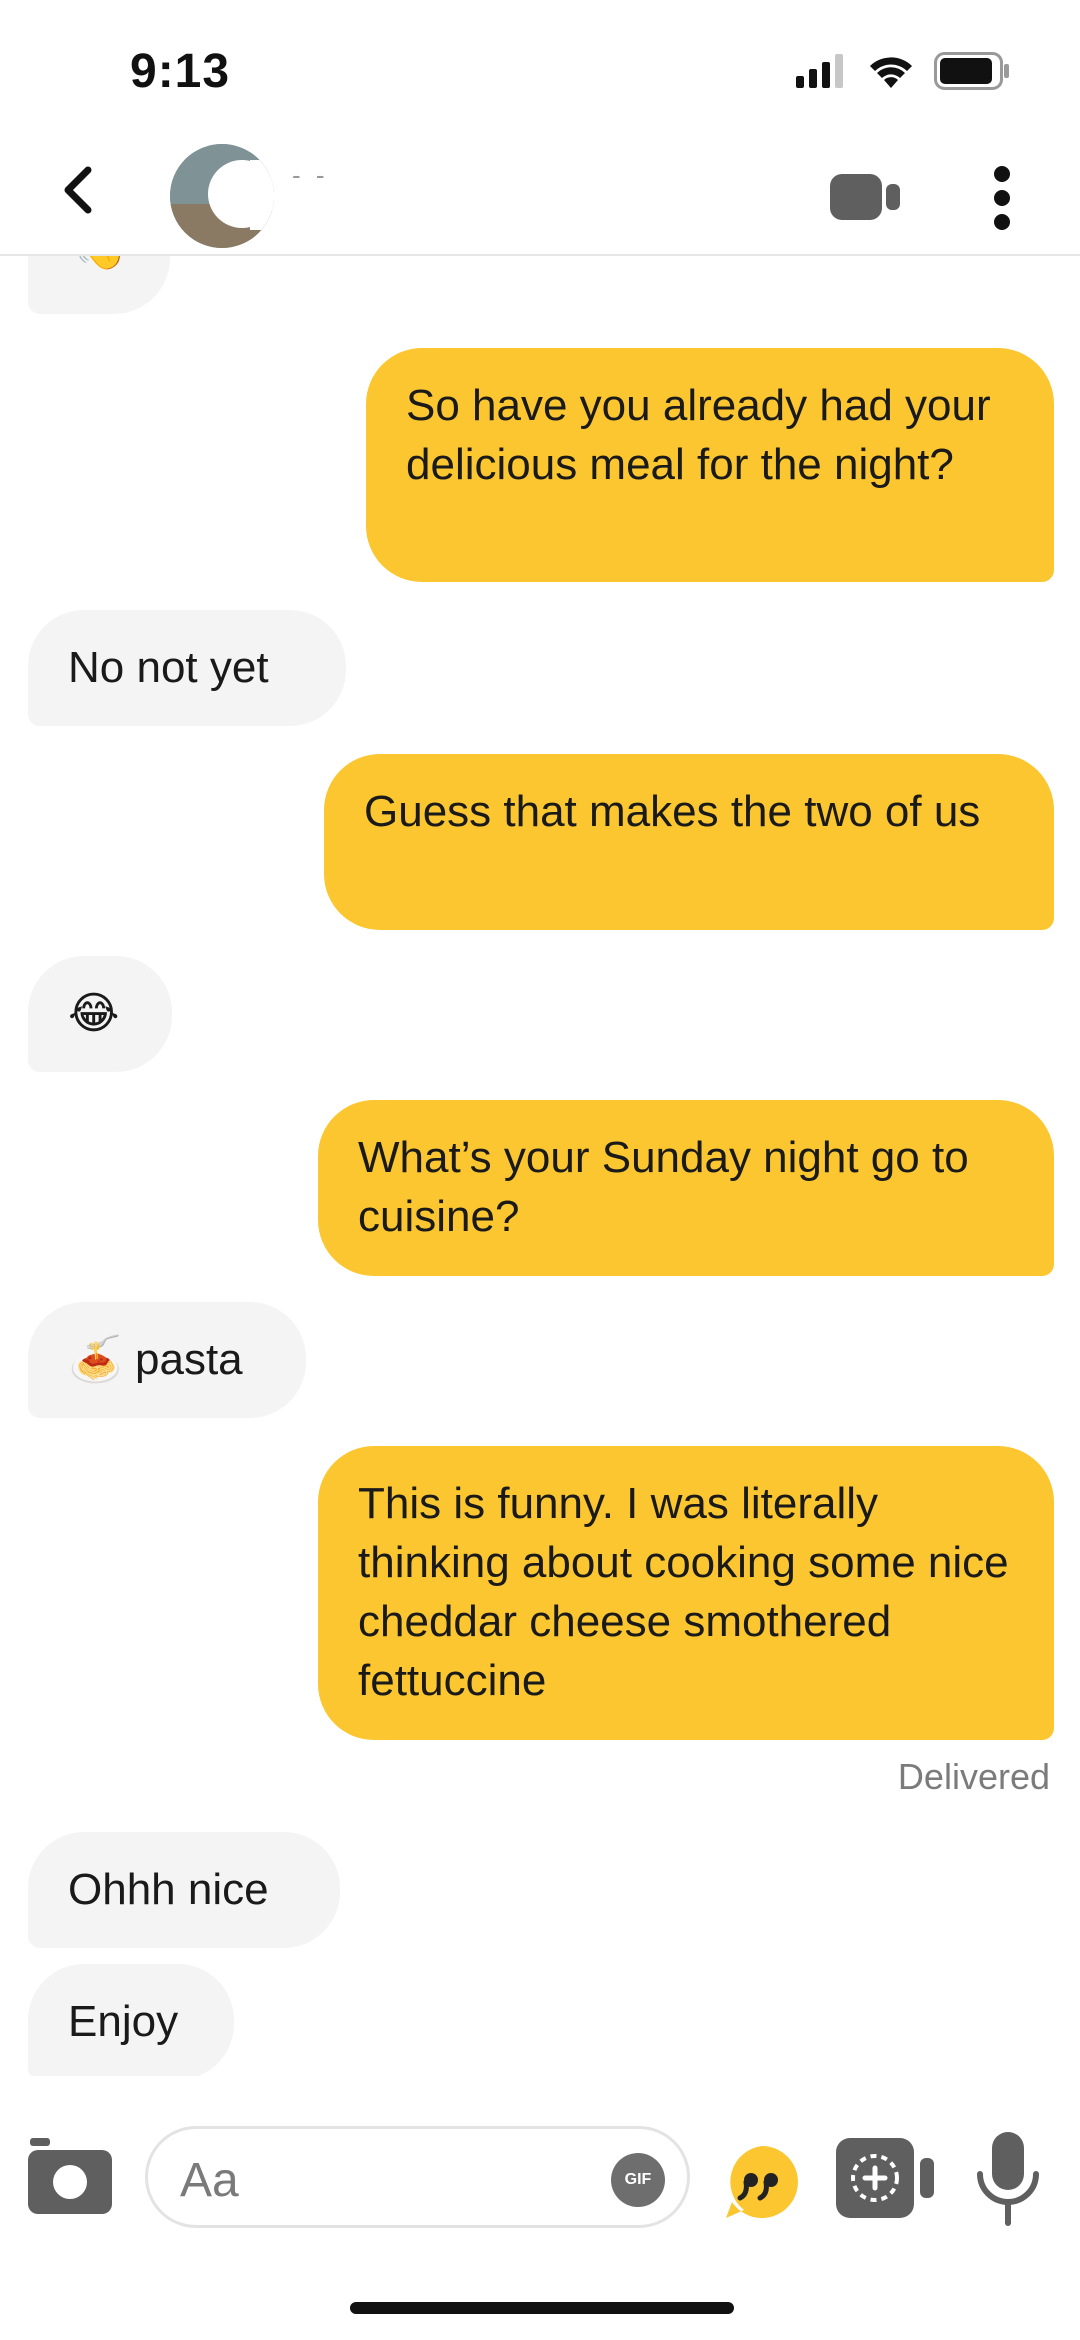 The width and height of the screenshot is (1080, 2340). Describe the element at coordinates (891, 72) in the screenshot. I see `wifi-icon` at that location.